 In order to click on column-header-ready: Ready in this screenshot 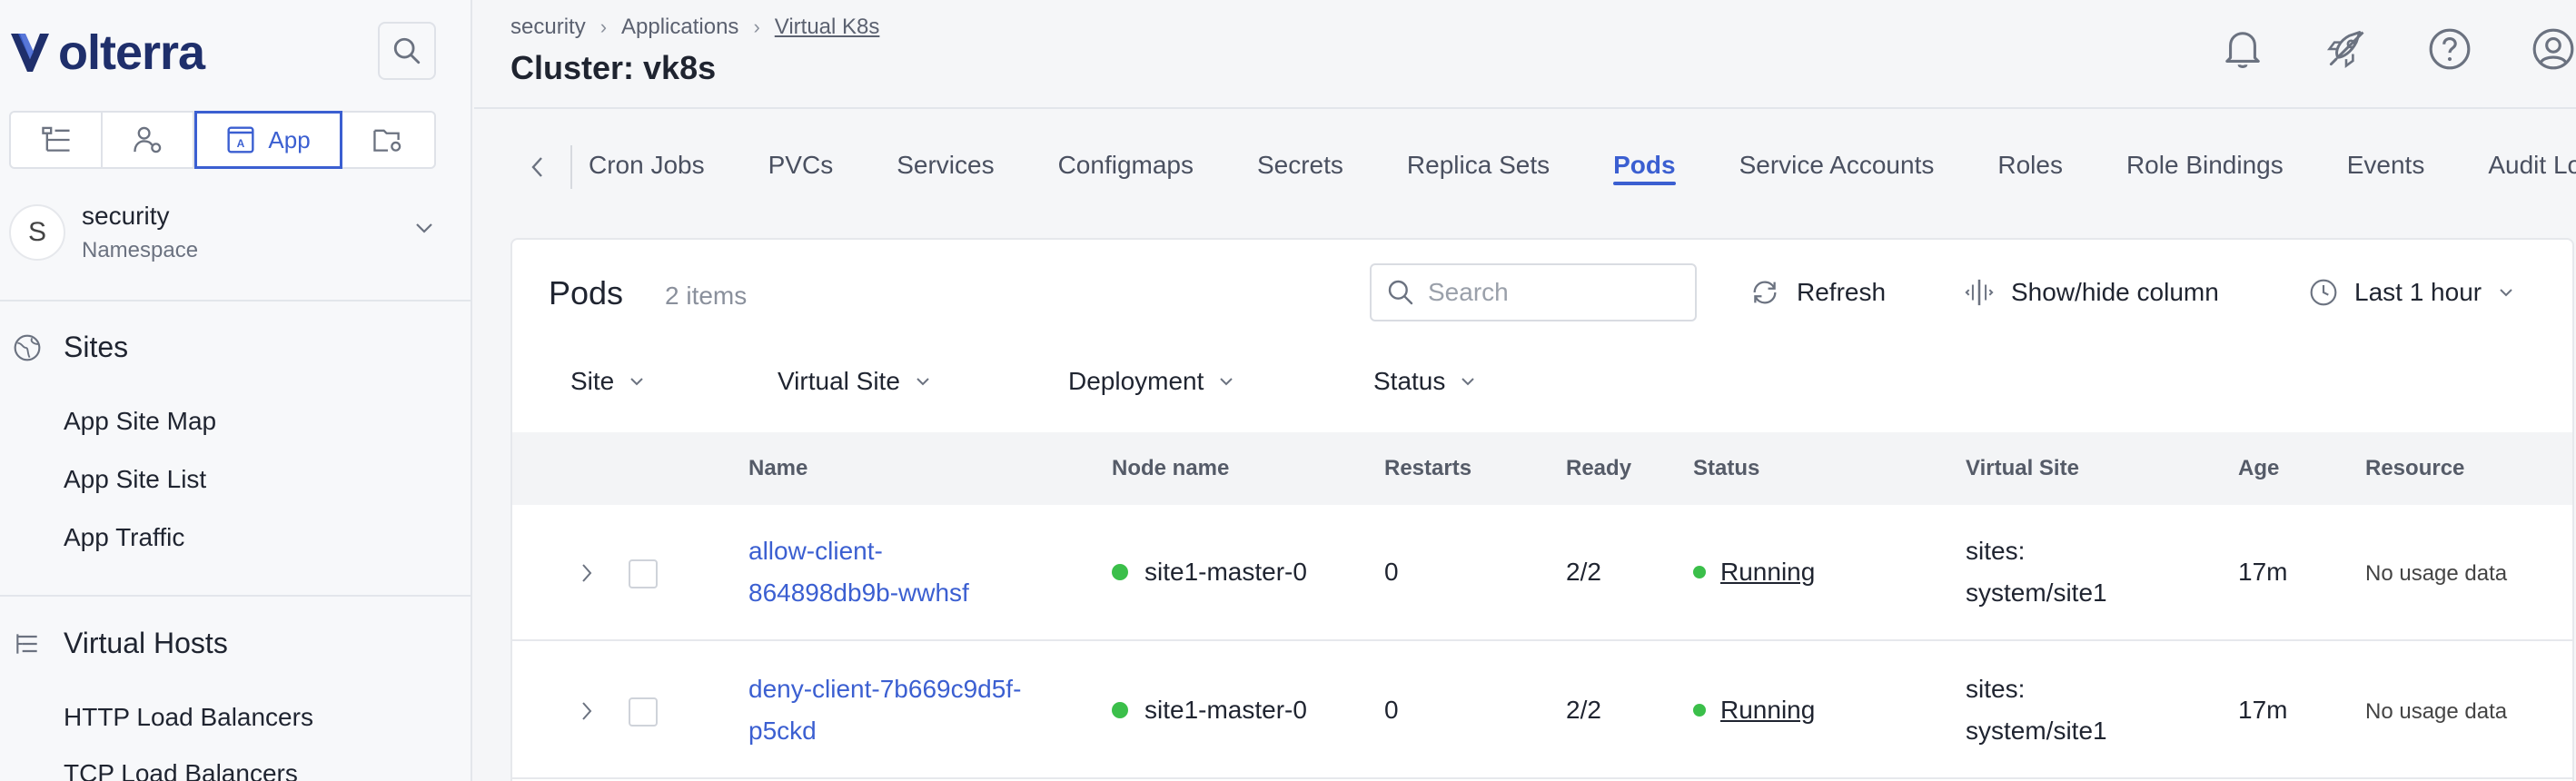, I will do `click(1598, 468)`.